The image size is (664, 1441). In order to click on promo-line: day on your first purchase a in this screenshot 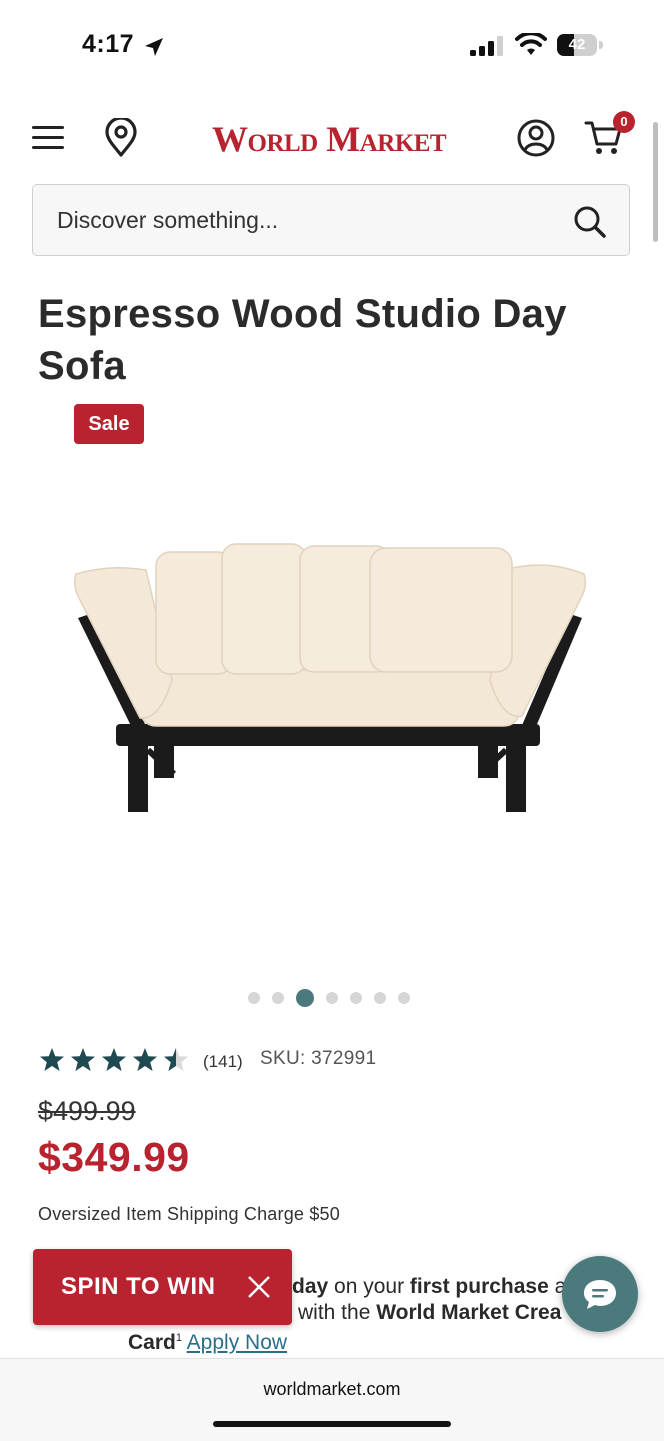, I will do `click(429, 1287)`.